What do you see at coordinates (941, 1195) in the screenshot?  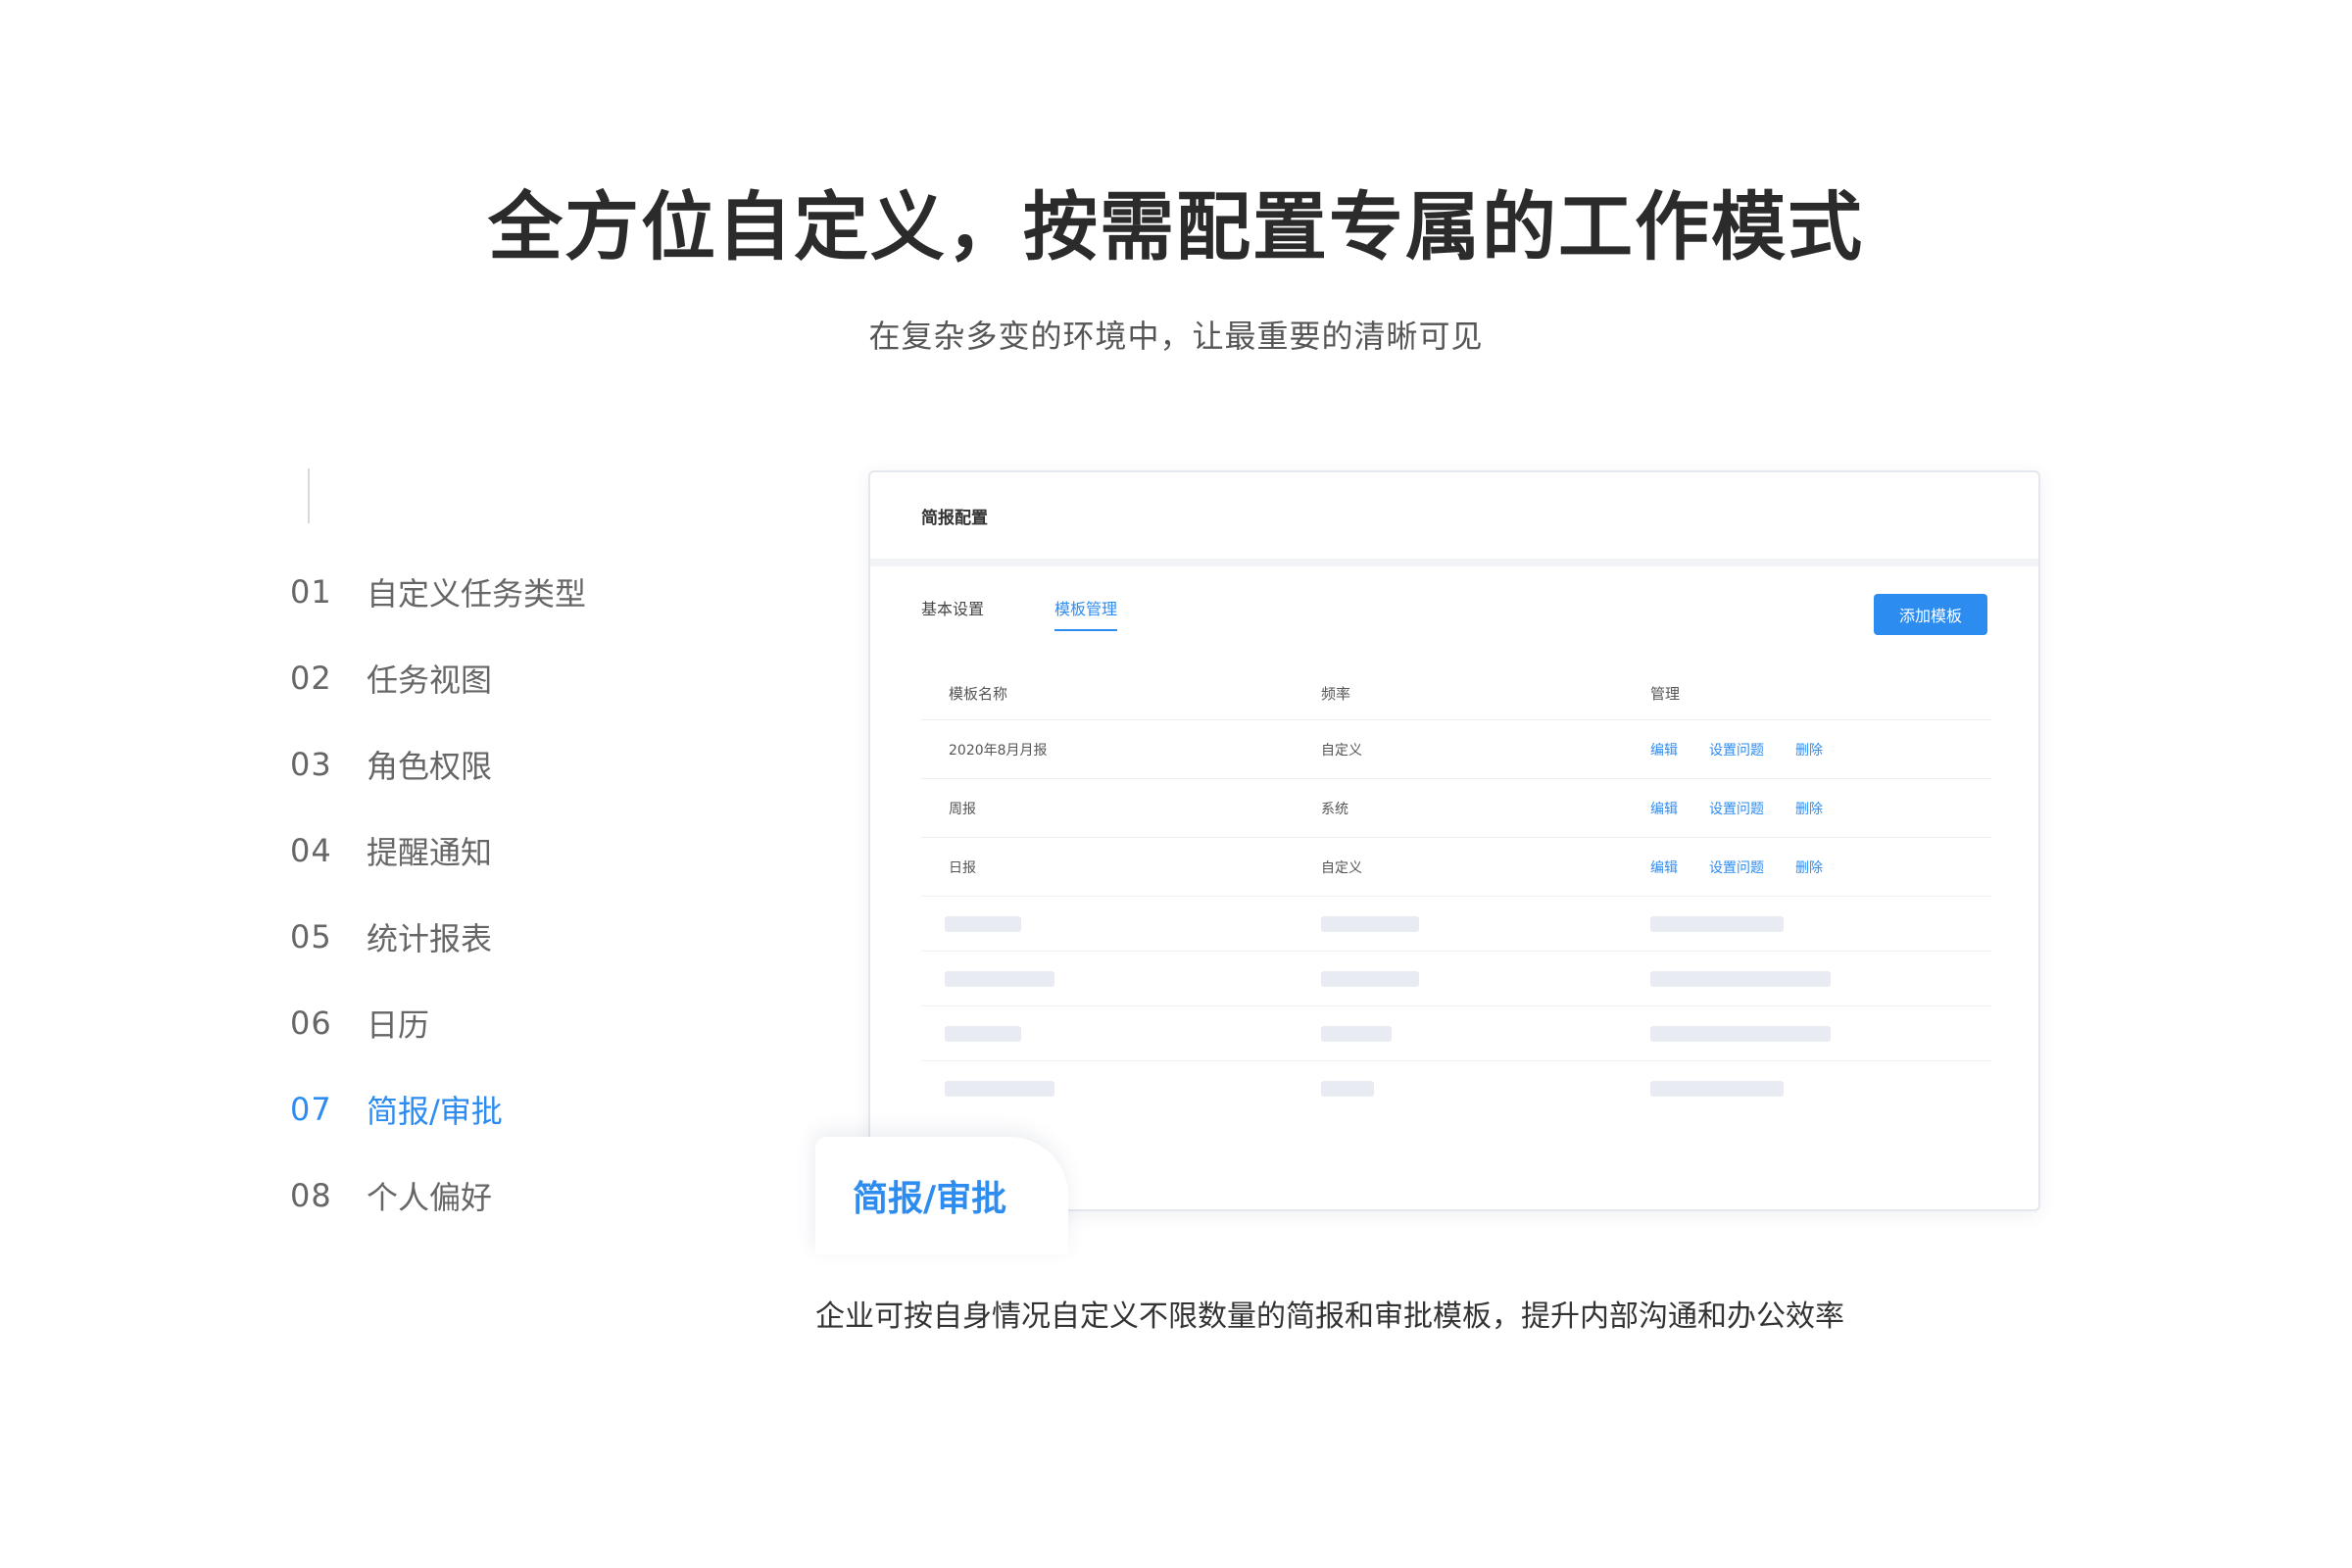 I see `feature-label-card: 简报/审批` at bounding box center [941, 1195].